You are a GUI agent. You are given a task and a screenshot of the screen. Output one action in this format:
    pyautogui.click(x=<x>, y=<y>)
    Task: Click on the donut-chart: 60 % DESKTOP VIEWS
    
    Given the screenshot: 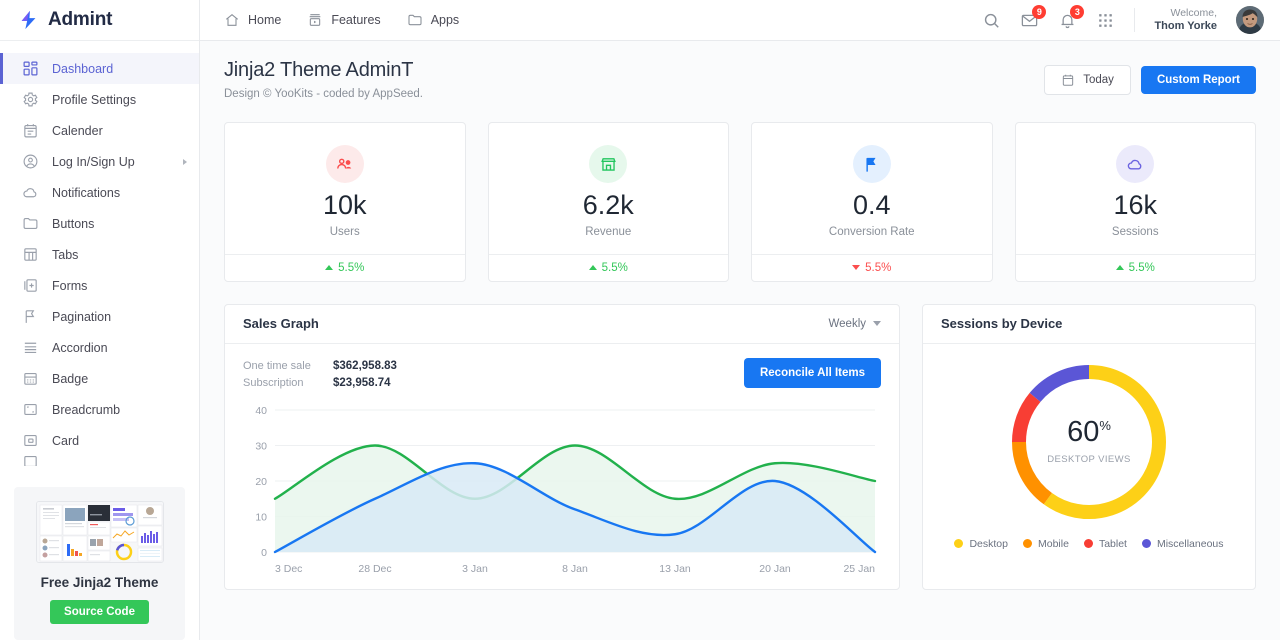 What is the action you would take?
    pyautogui.click(x=1089, y=442)
    